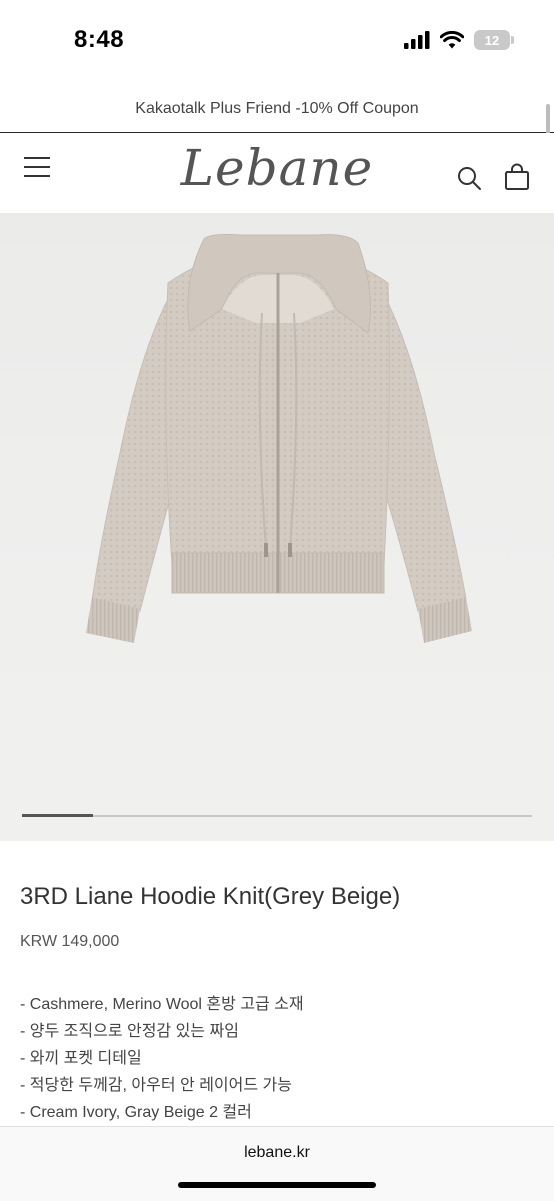 The height and width of the screenshot is (1201, 554). I want to click on url-text: lebane.kr, so click(277, 1153).